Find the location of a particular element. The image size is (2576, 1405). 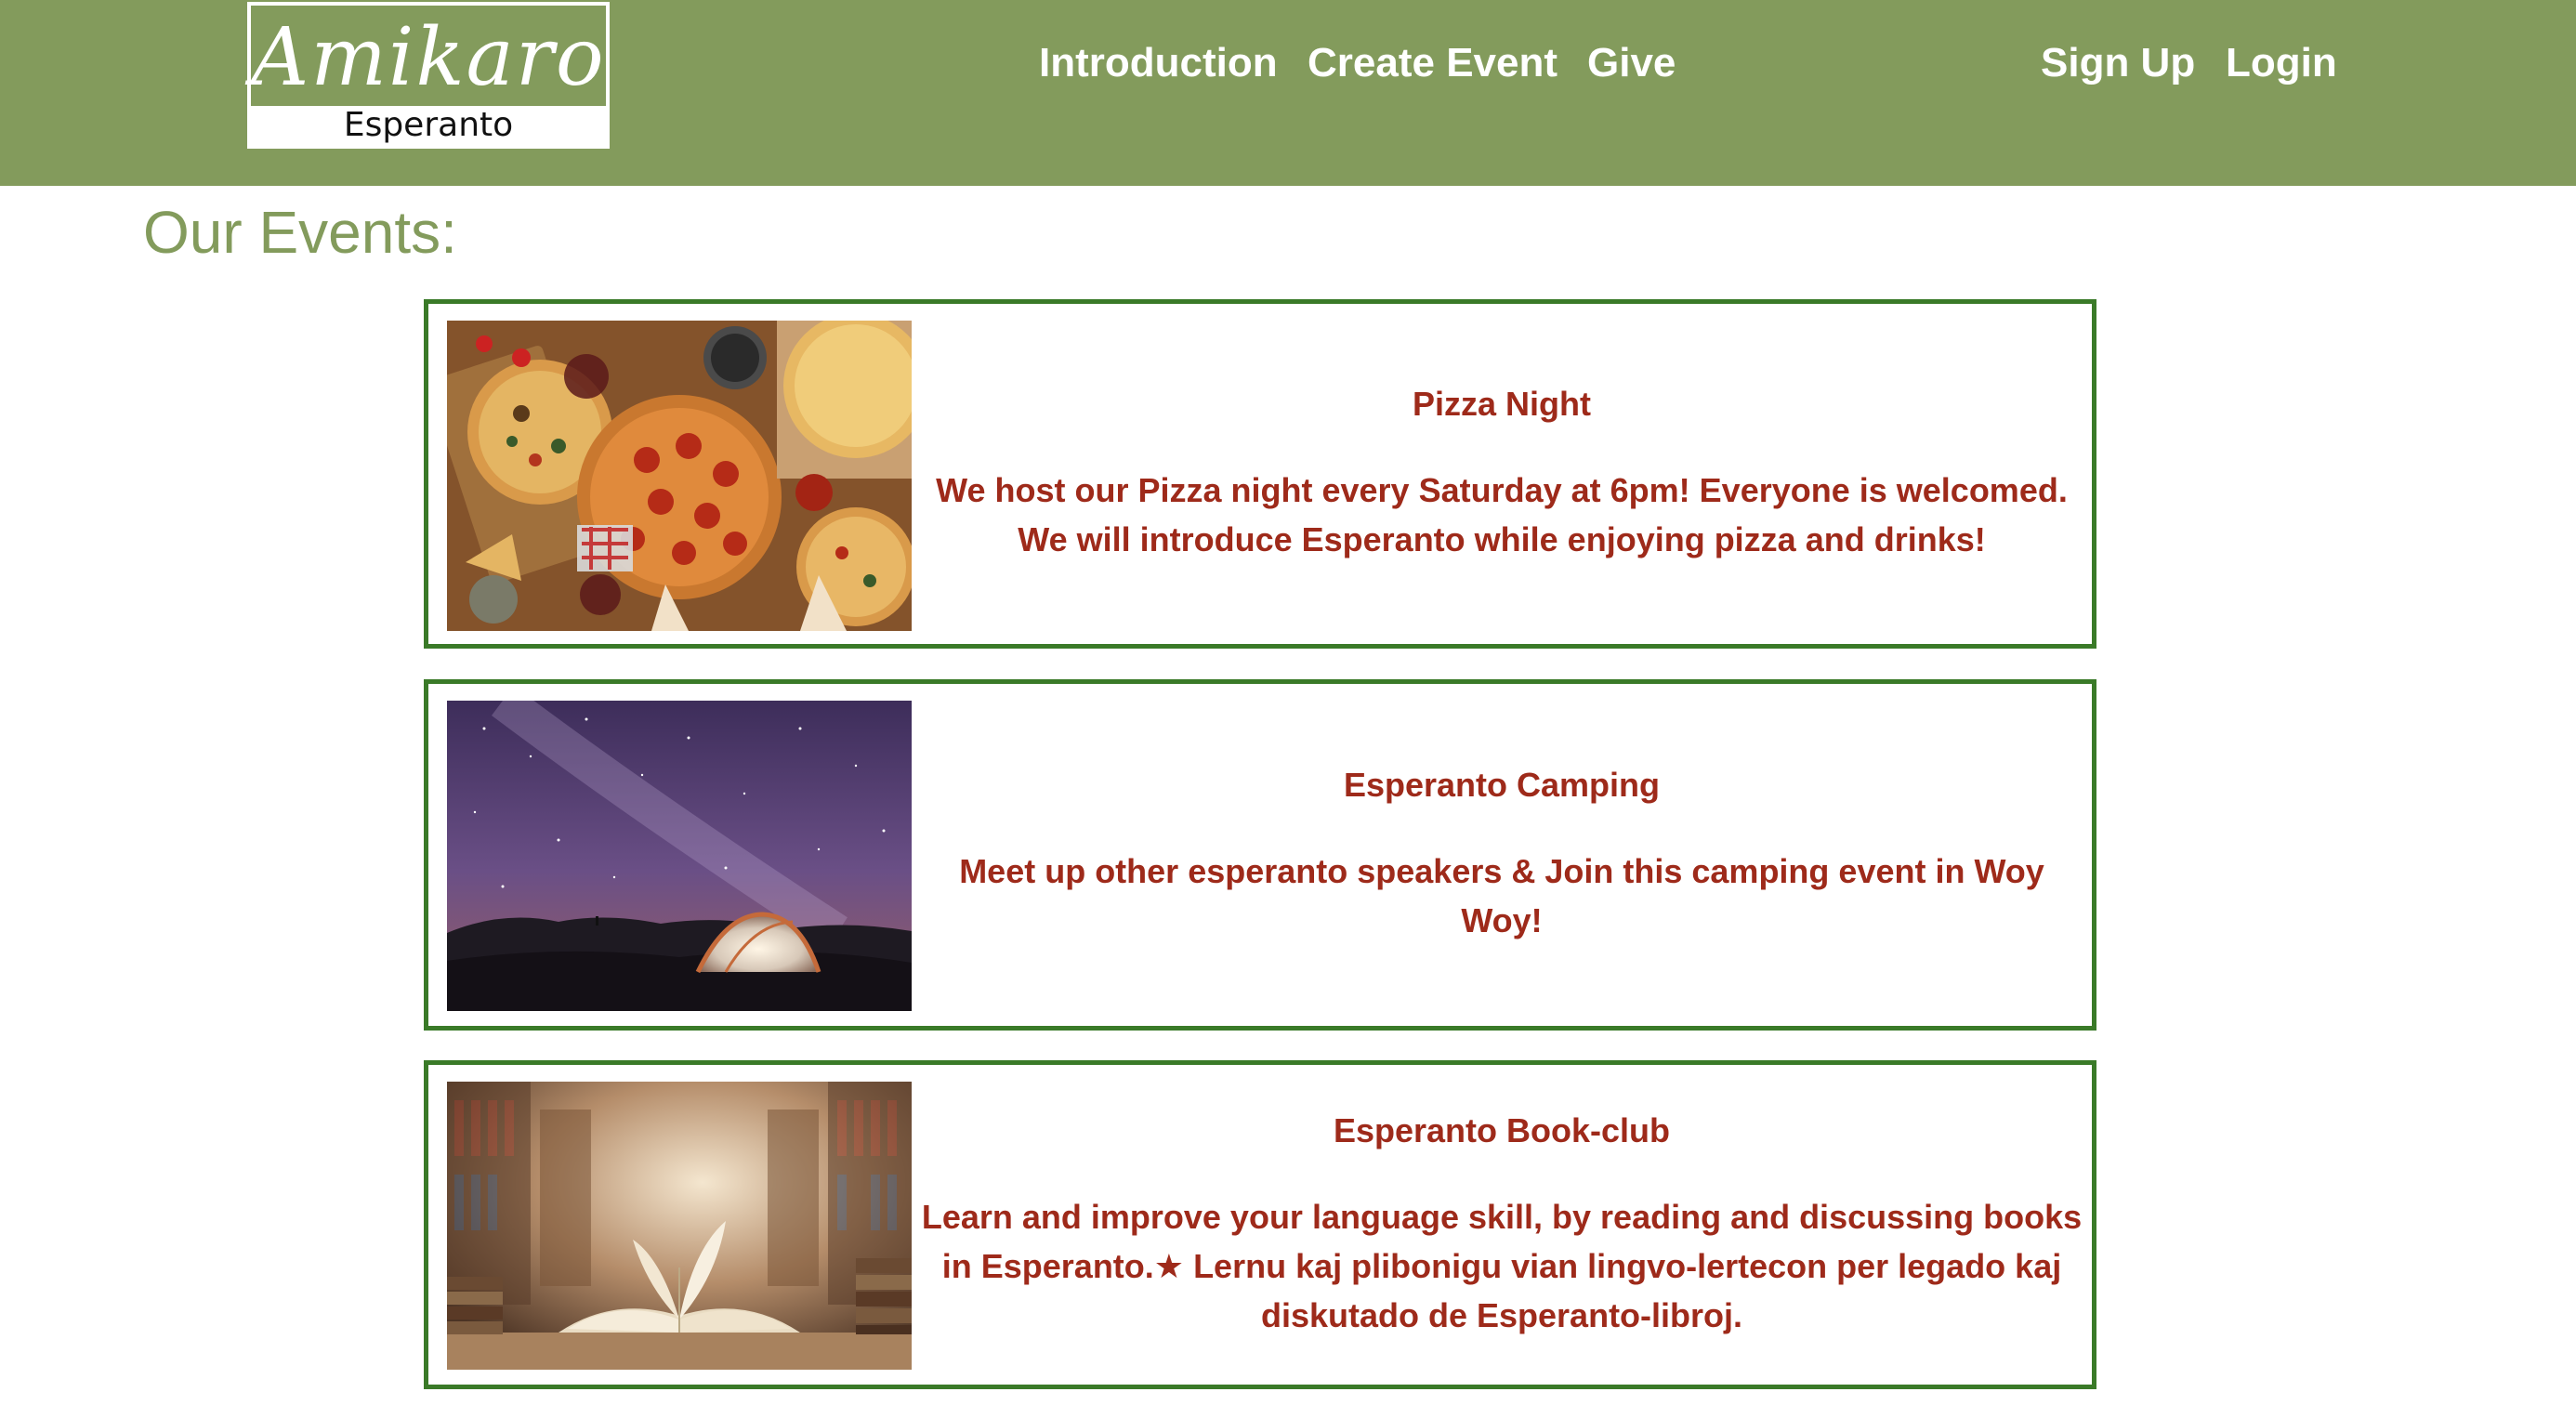

nav-link-login: Login is located at coordinates (2281, 63).